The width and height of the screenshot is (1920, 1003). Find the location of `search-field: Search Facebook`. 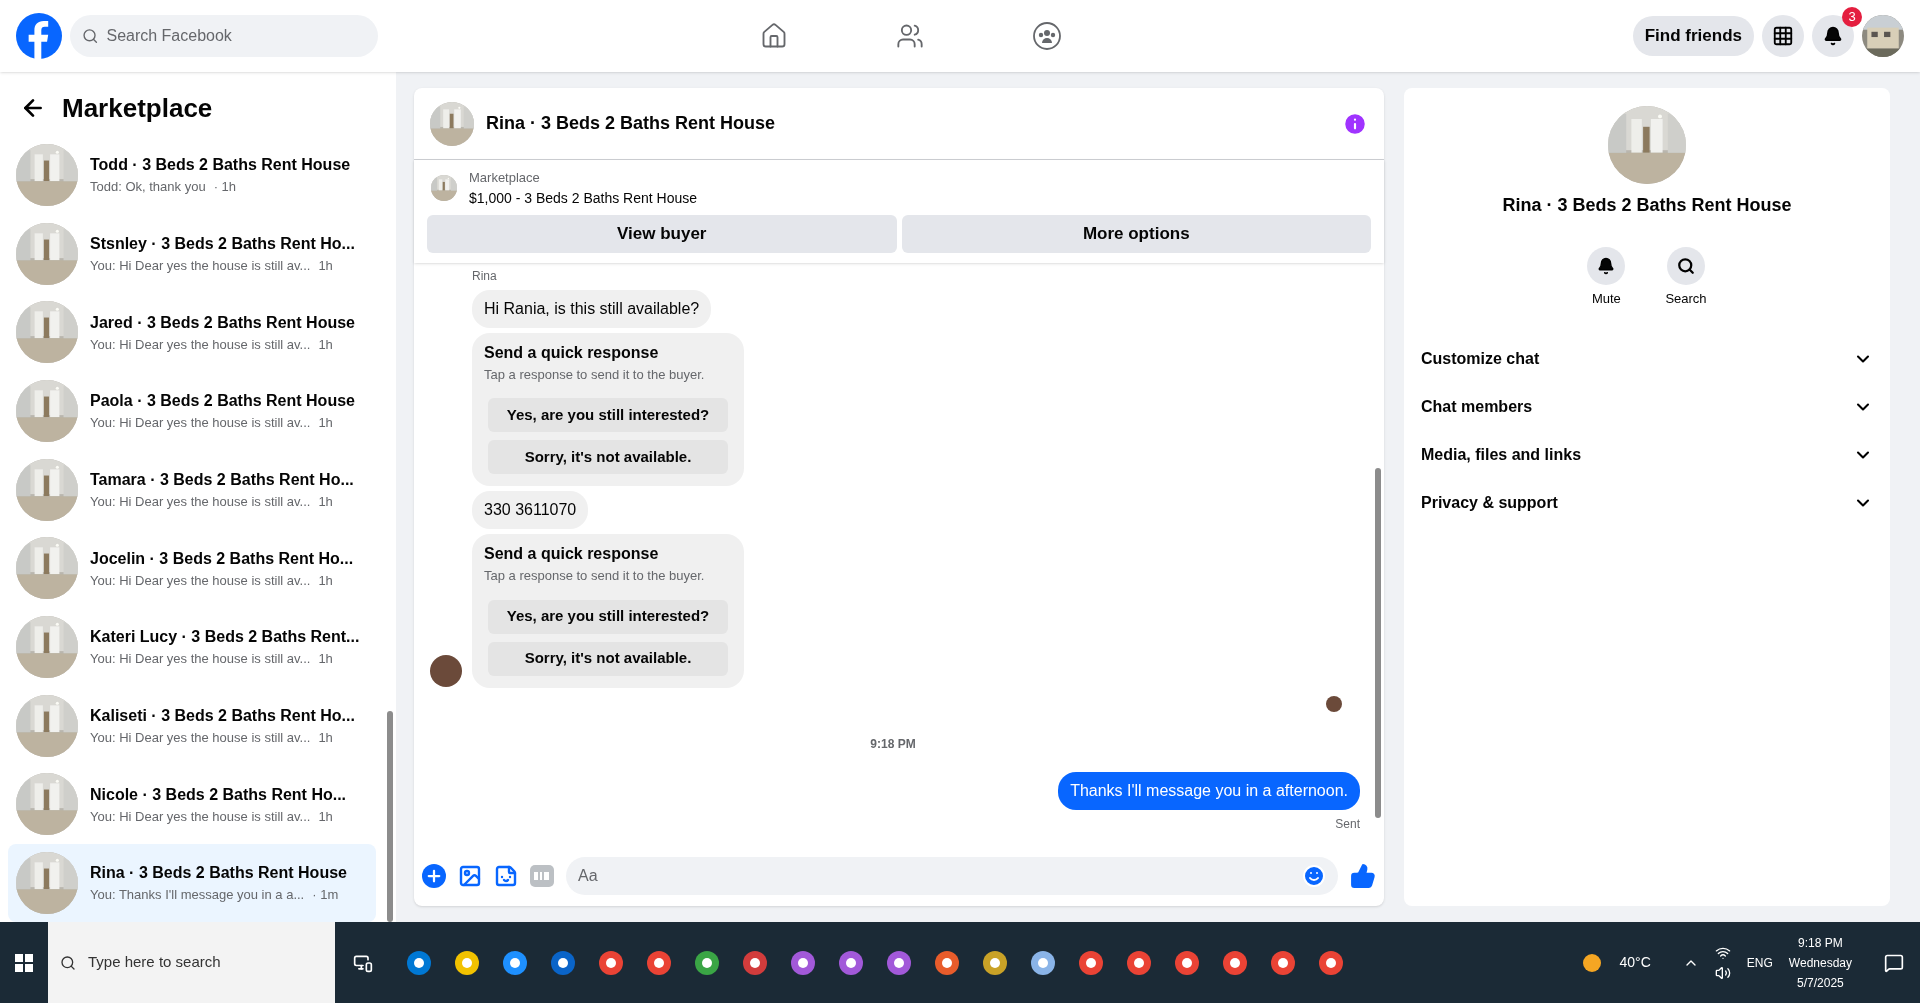

search-field: Search Facebook is located at coordinates (224, 36).